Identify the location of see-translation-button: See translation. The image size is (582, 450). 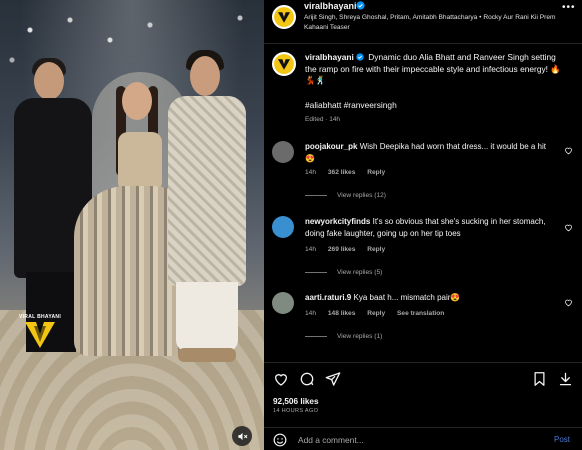
(420, 313).